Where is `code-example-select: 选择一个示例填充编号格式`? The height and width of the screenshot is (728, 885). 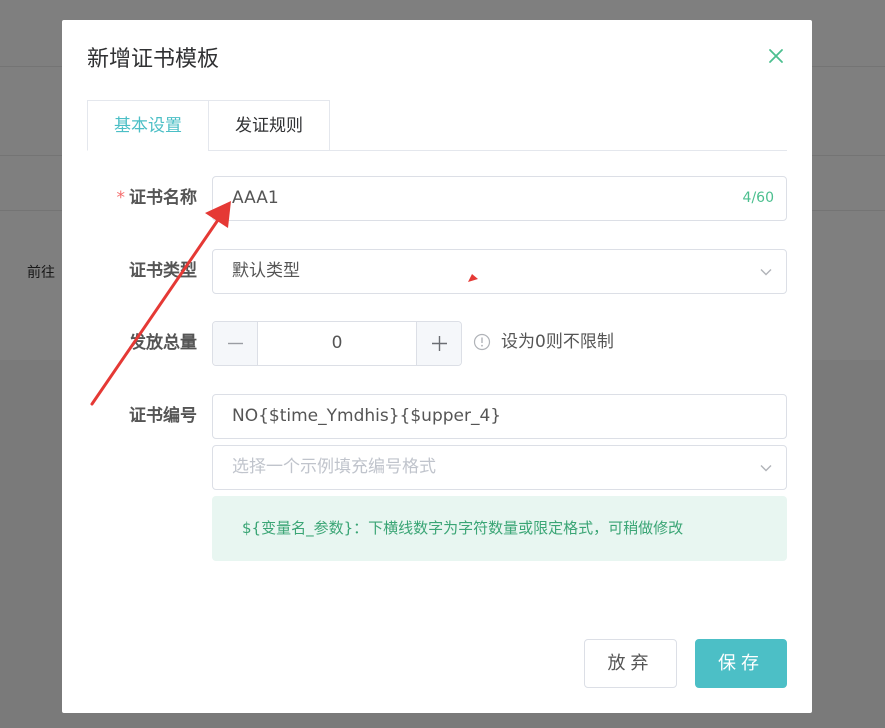 code-example-select: 选择一个示例填充编号格式 is located at coordinates (499, 467).